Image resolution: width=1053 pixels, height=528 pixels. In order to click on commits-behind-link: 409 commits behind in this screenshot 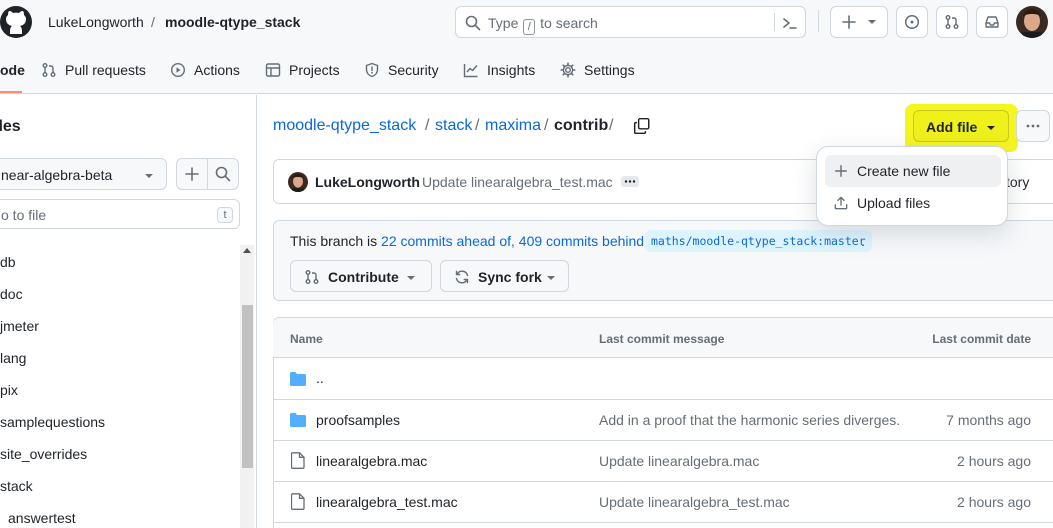, I will do `click(581, 241)`.